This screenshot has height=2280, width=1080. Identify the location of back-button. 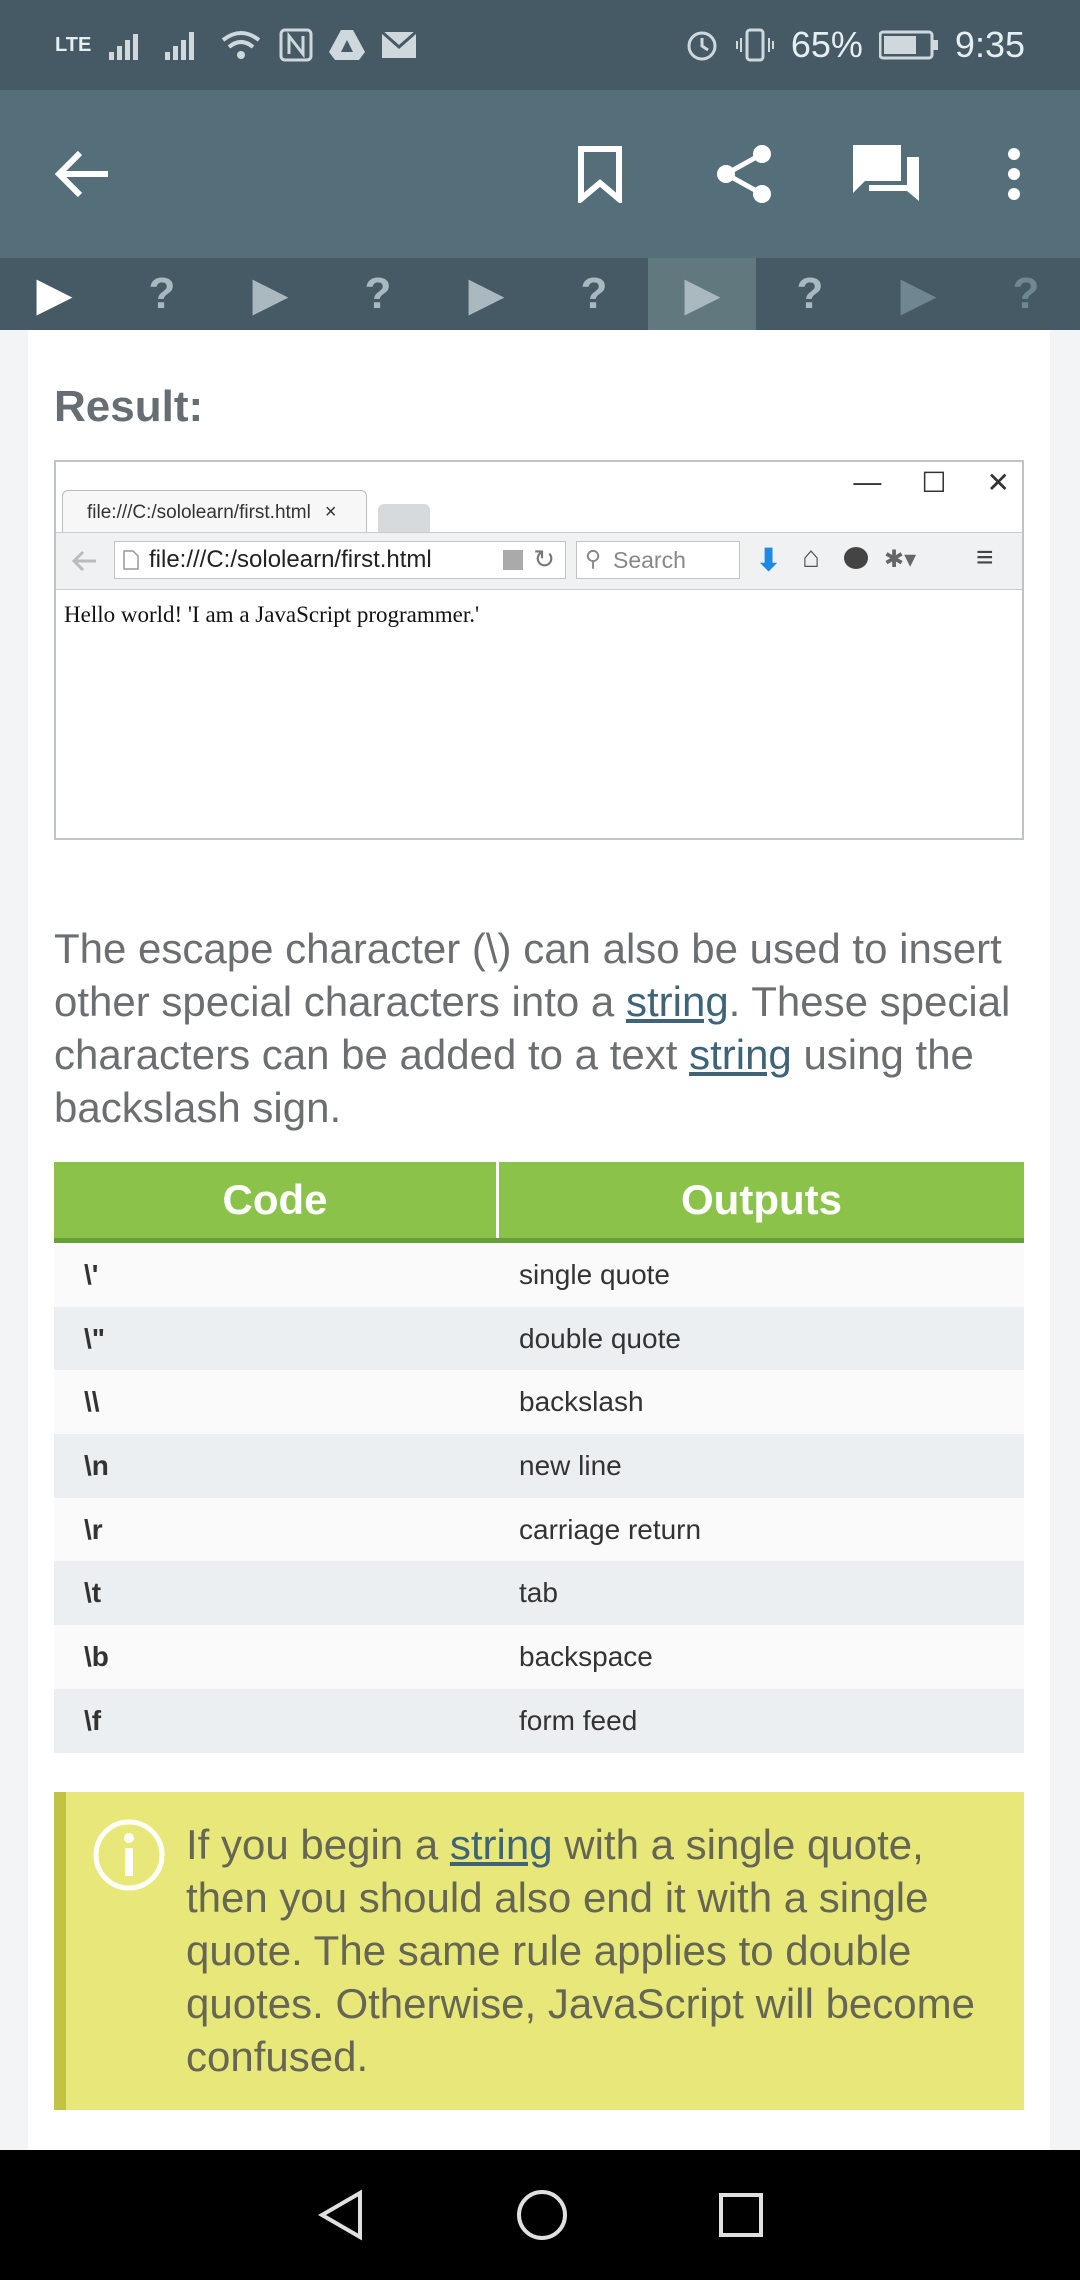
(82, 174).